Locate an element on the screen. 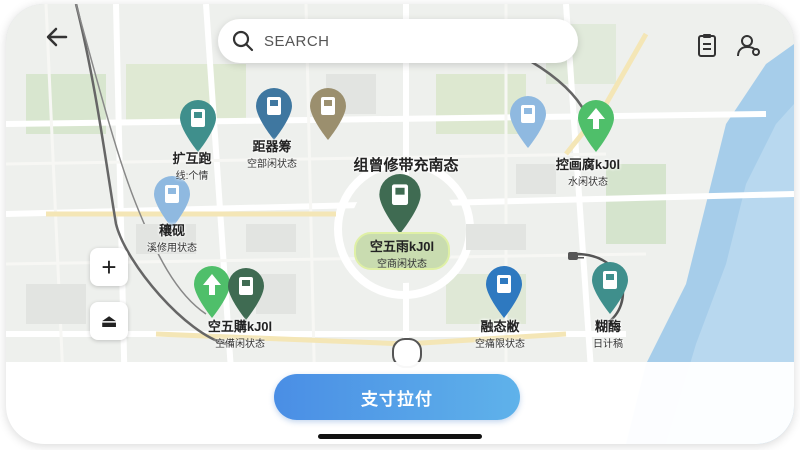 The width and height of the screenshot is (800, 450). station-label-8: 空五購kJ0l 空備闲状态 is located at coordinates (240, 334).